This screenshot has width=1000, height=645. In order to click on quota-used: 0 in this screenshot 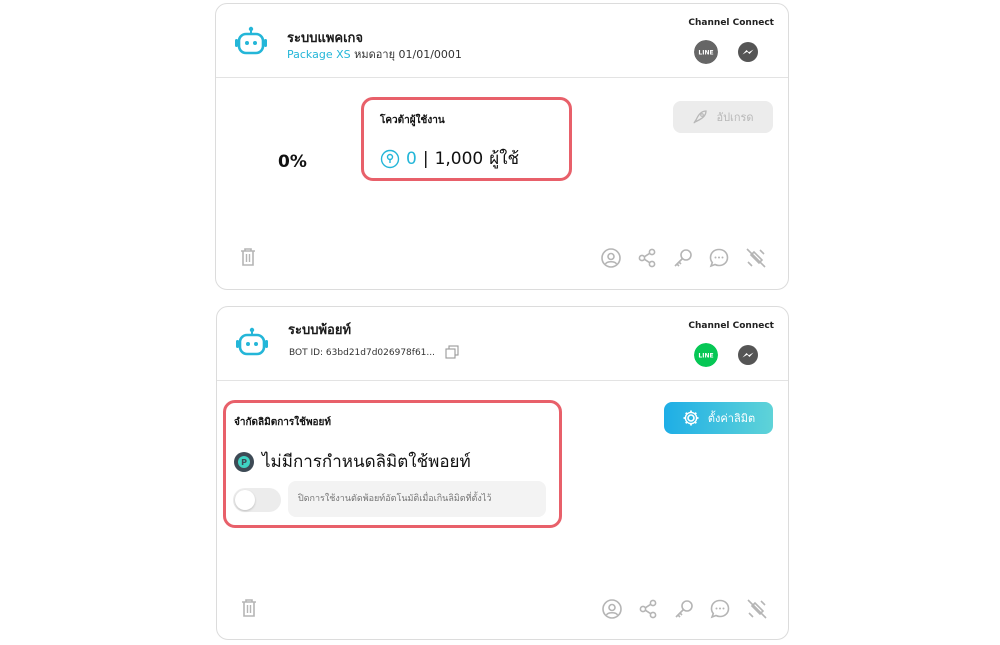, I will do `click(411, 158)`.